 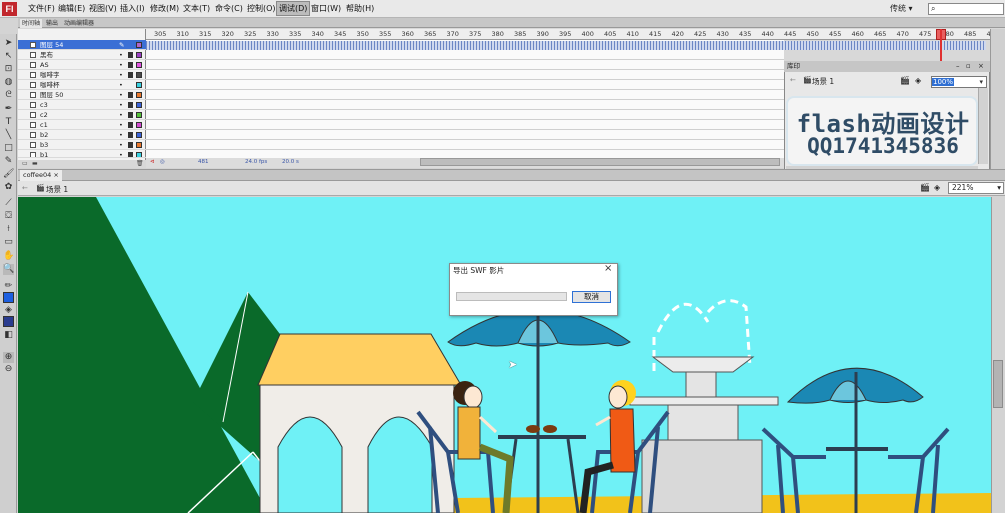 I want to click on black-white-icon: ◧, so click(x=8, y=335).